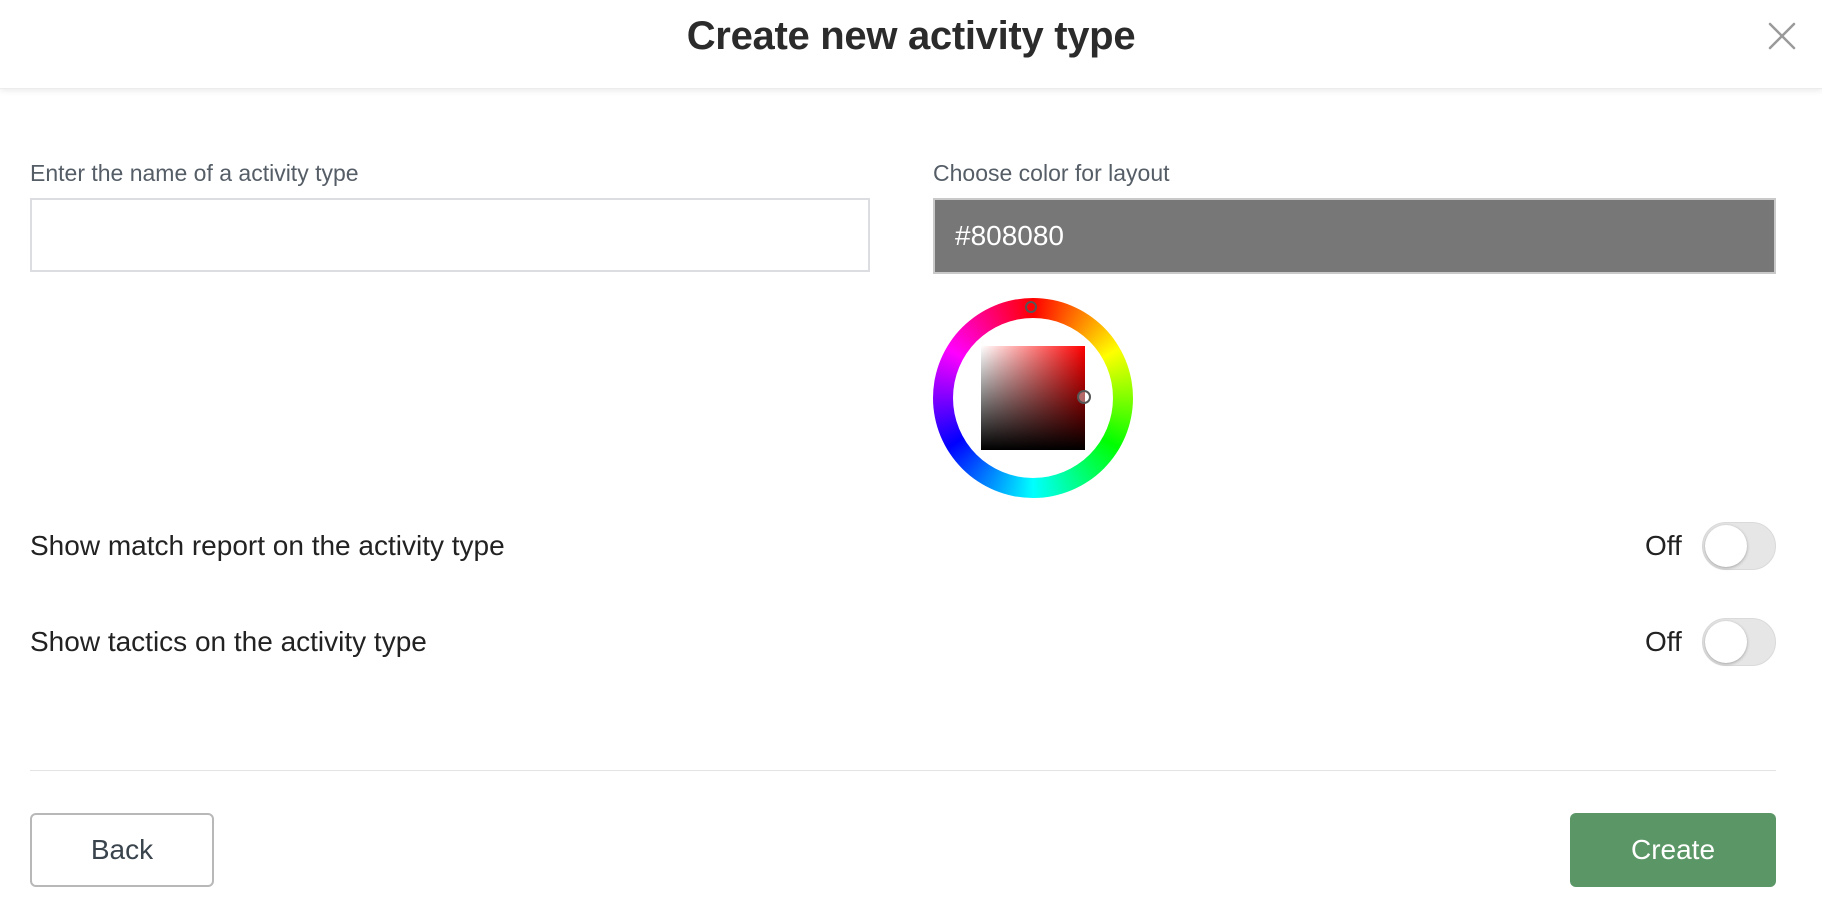  I want to click on hue-handle, so click(1031, 307).